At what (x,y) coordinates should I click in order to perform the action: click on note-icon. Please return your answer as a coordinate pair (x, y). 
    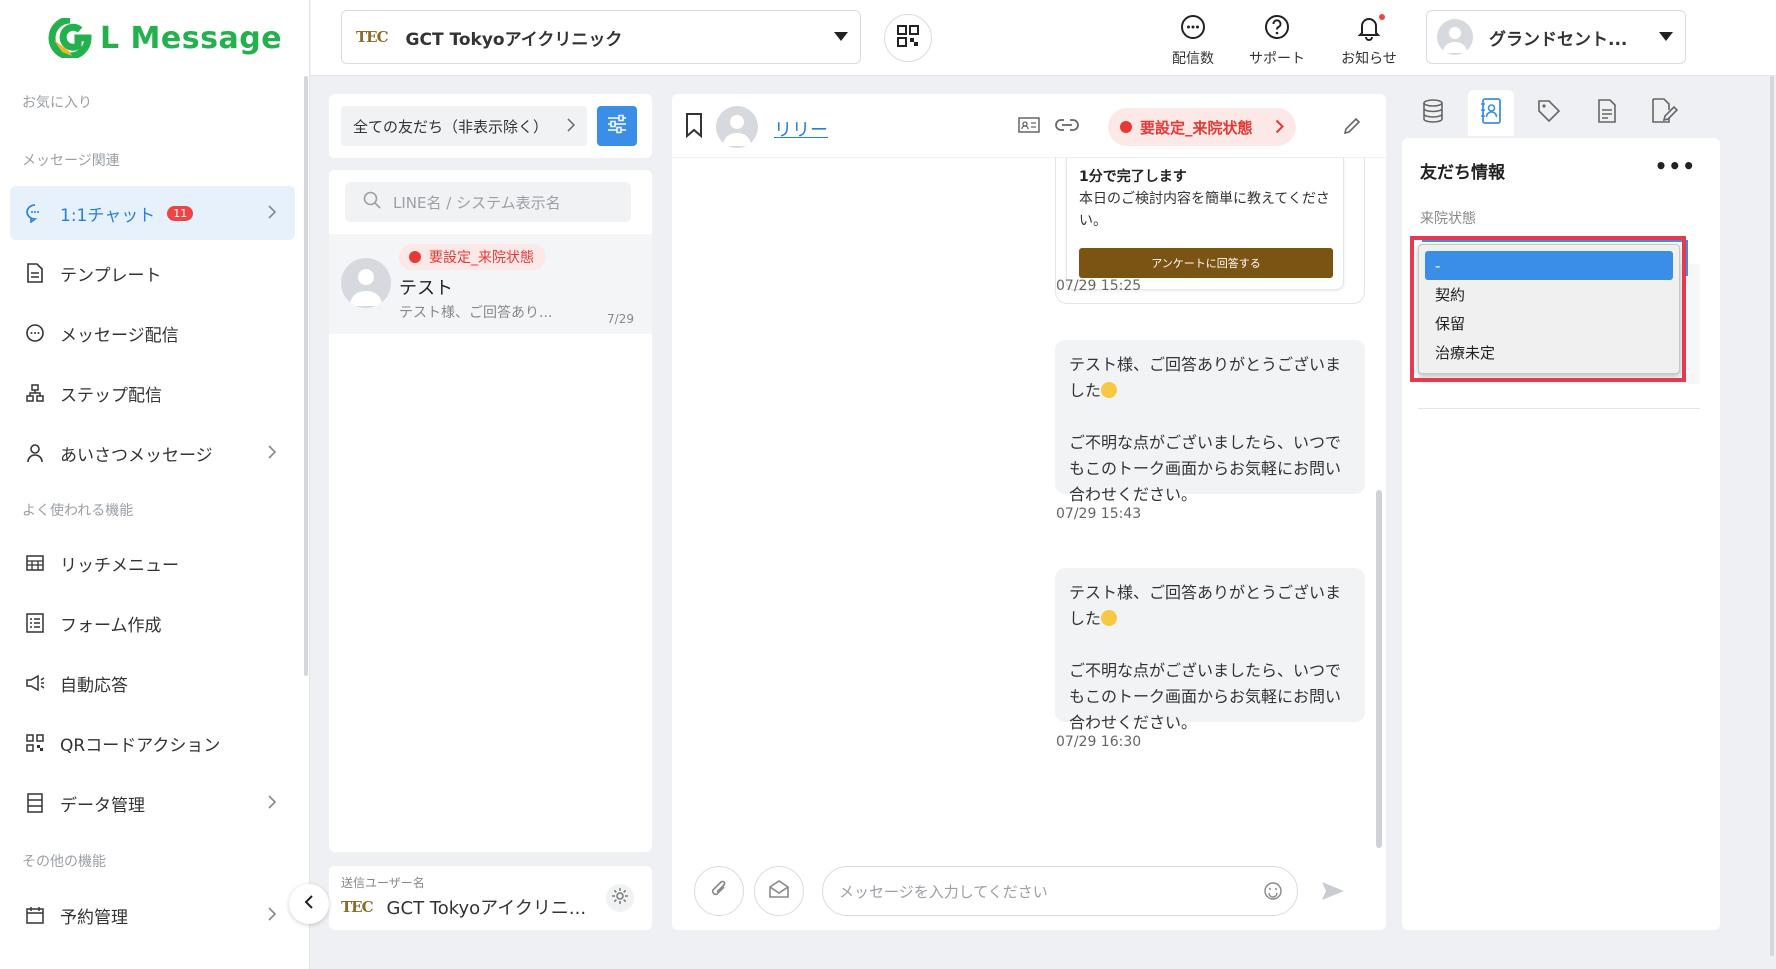
    Looking at the image, I should click on (1607, 113).